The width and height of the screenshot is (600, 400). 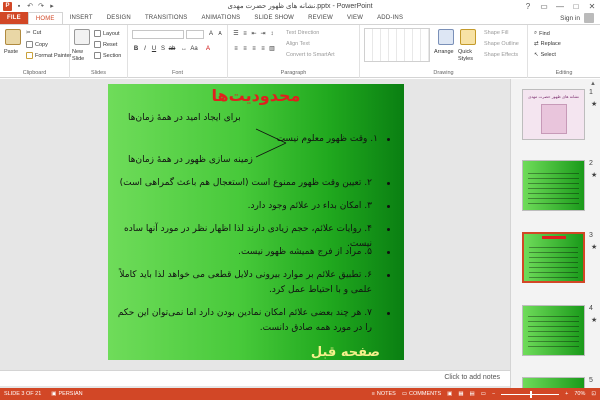 I want to click on bold-icon: B, so click(x=136, y=49).